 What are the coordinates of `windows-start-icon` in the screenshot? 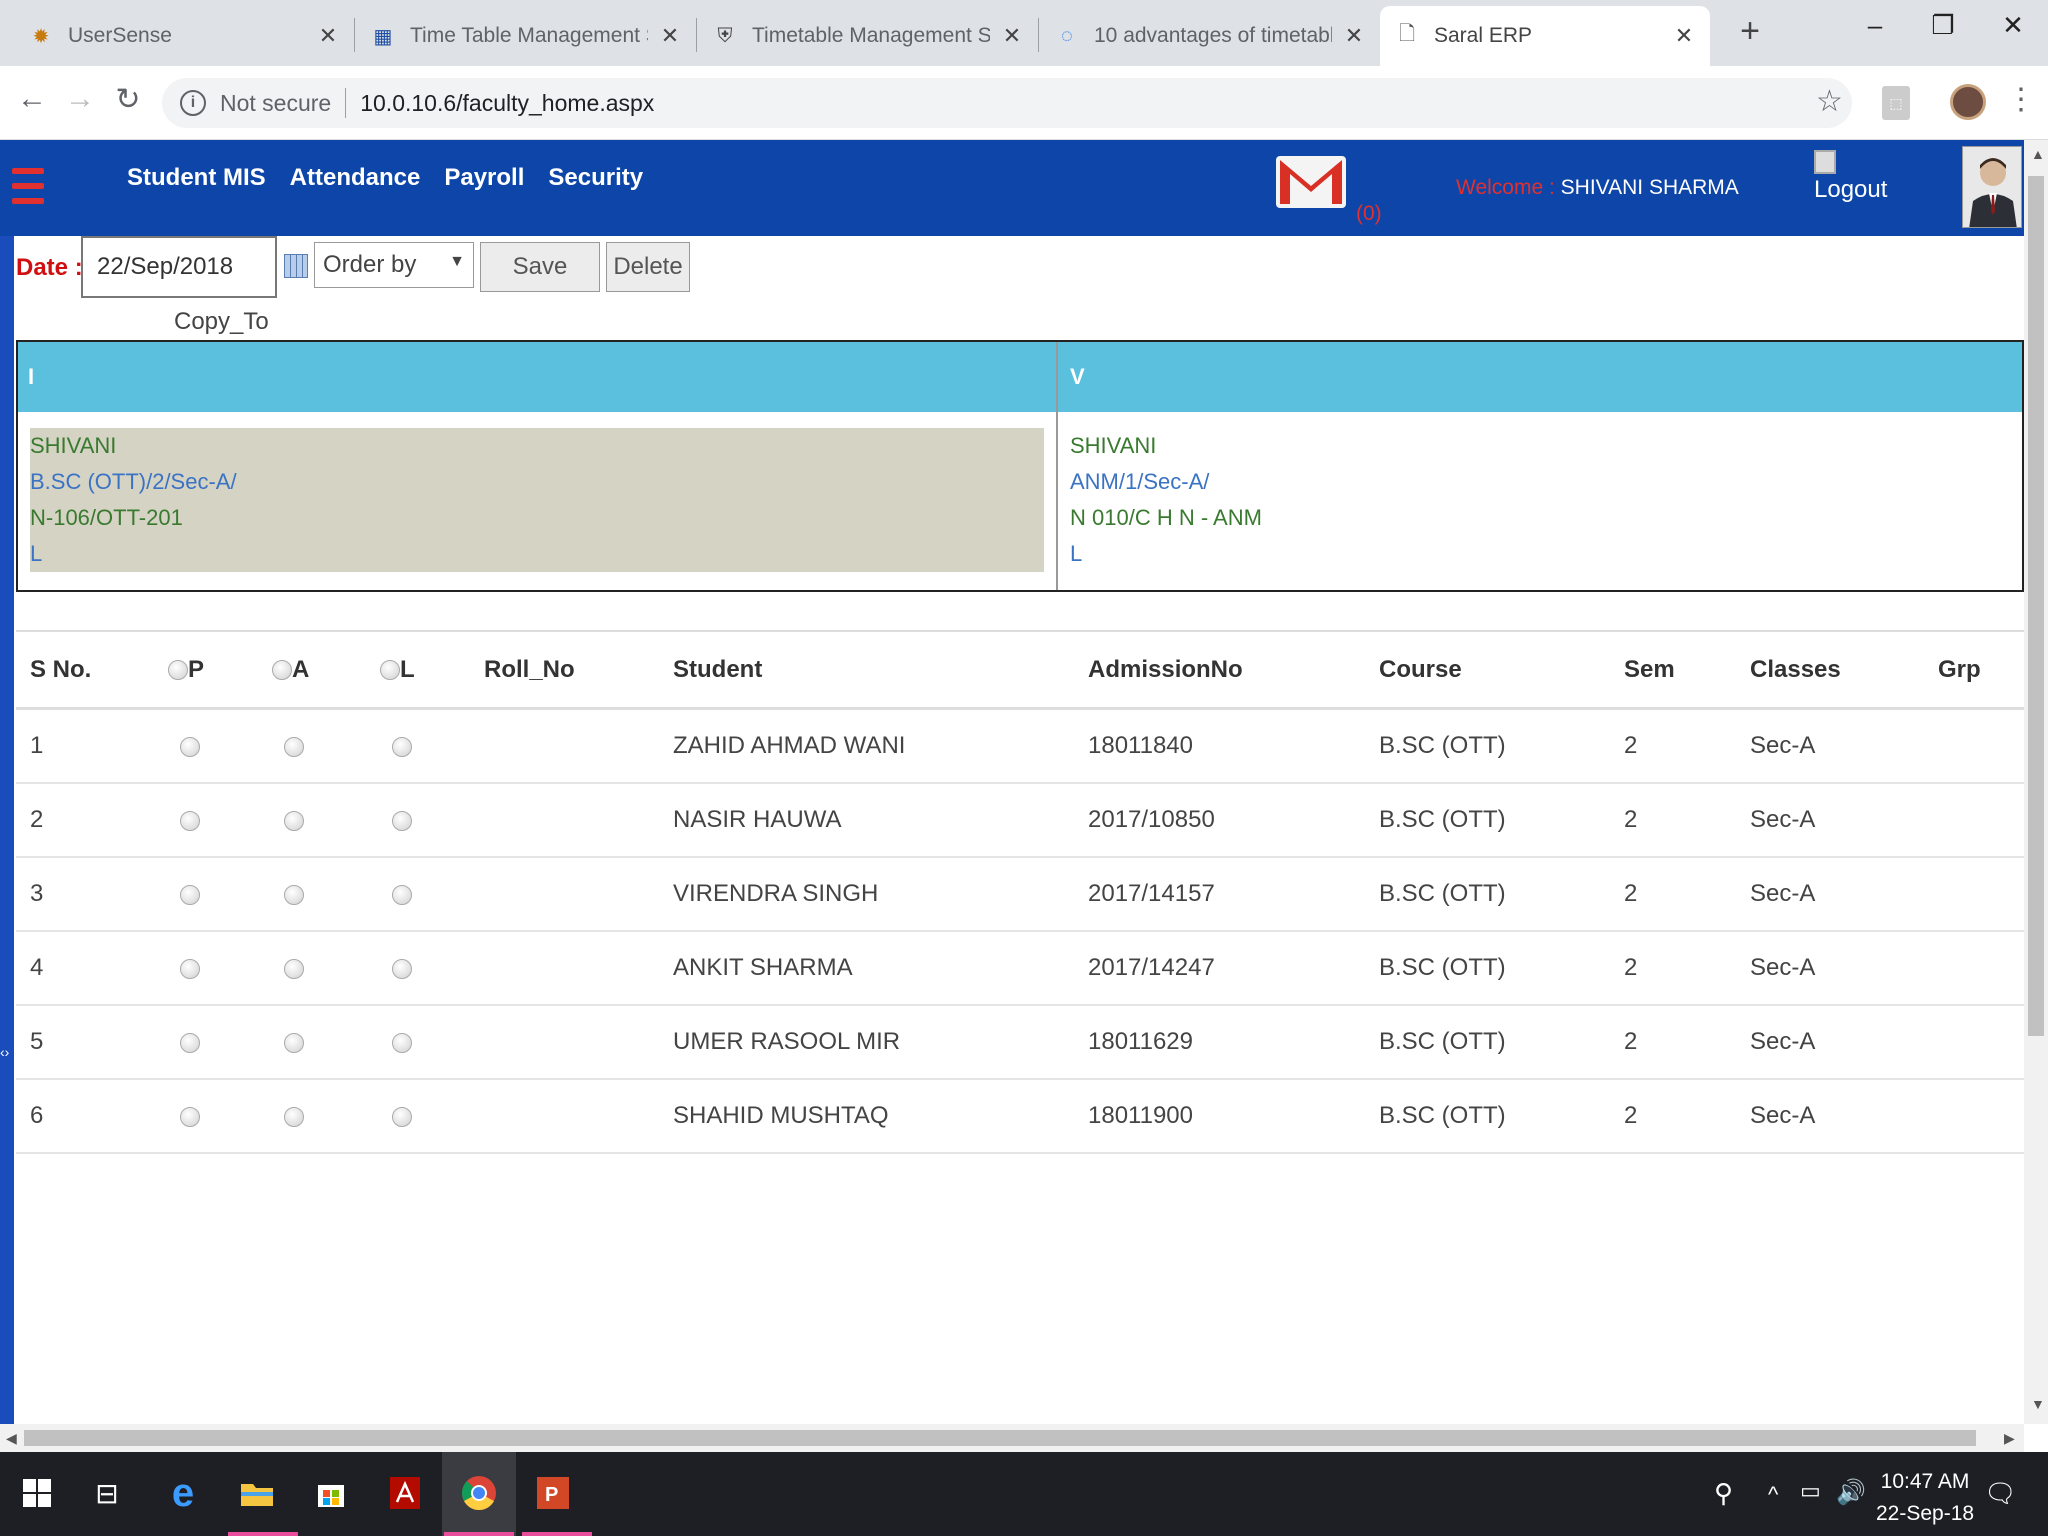 It's located at (37, 1493).